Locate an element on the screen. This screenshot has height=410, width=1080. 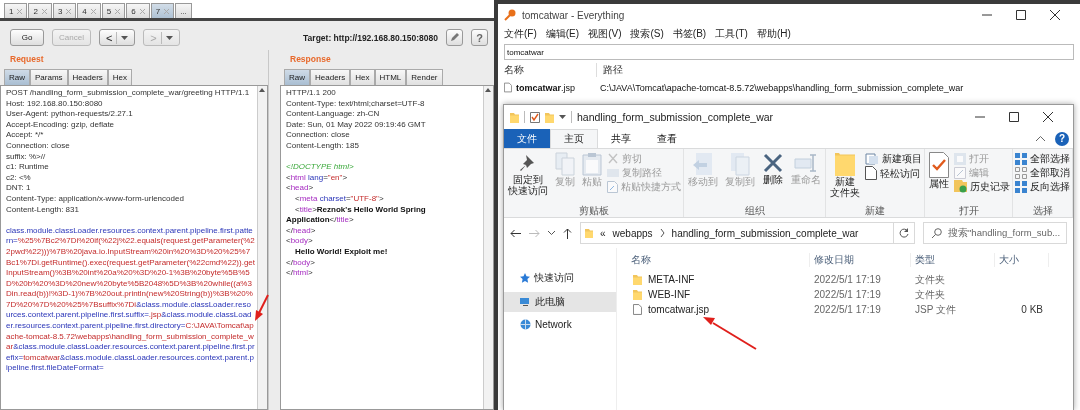
menu-item: 工具(T) is located at coordinates (731, 34).